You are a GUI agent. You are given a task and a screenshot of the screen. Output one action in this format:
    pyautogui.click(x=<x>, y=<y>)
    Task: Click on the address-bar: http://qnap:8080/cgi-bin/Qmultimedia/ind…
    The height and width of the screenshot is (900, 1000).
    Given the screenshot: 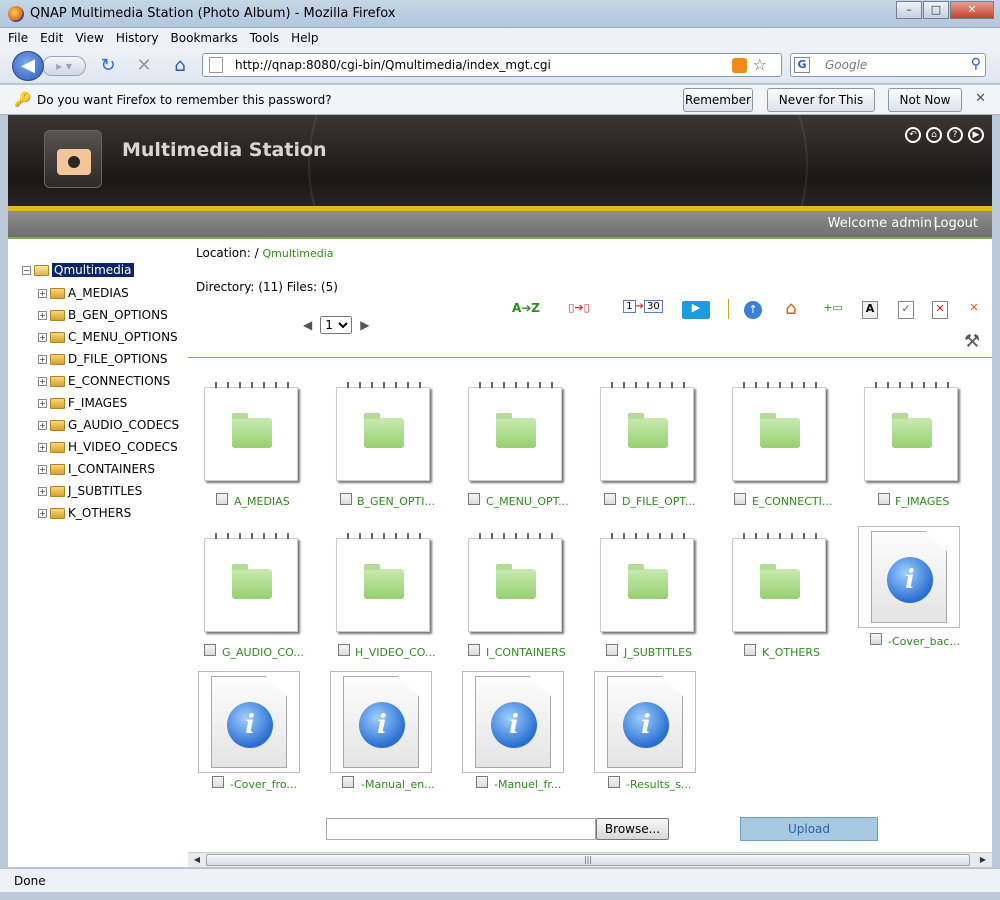 What is the action you would take?
    pyautogui.click(x=492, y=65)
    